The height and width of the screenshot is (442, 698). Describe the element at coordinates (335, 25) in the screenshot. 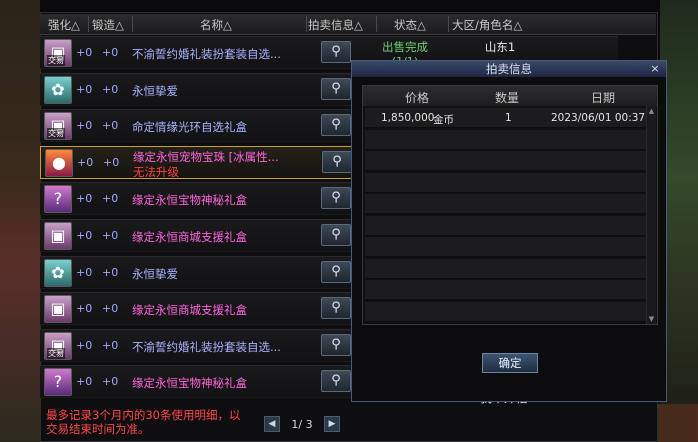

I see `col-auction-info: 拍卖信息△` at that location.